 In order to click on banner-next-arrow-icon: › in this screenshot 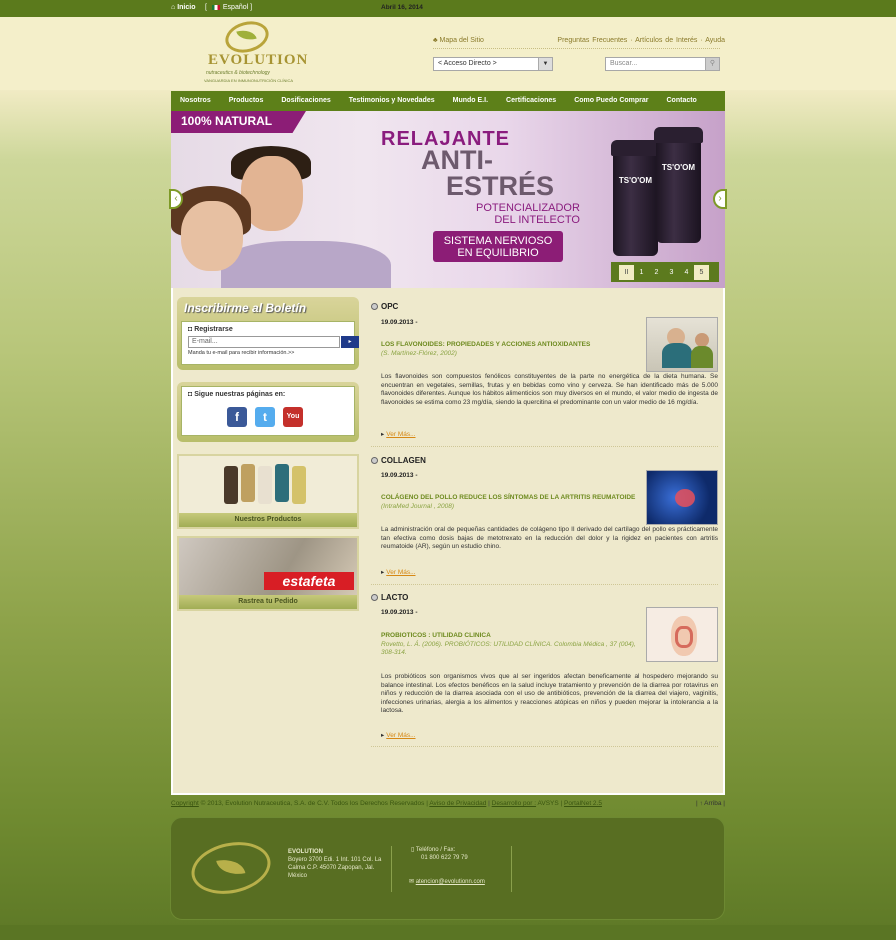, I will do `click(720, 199)`.